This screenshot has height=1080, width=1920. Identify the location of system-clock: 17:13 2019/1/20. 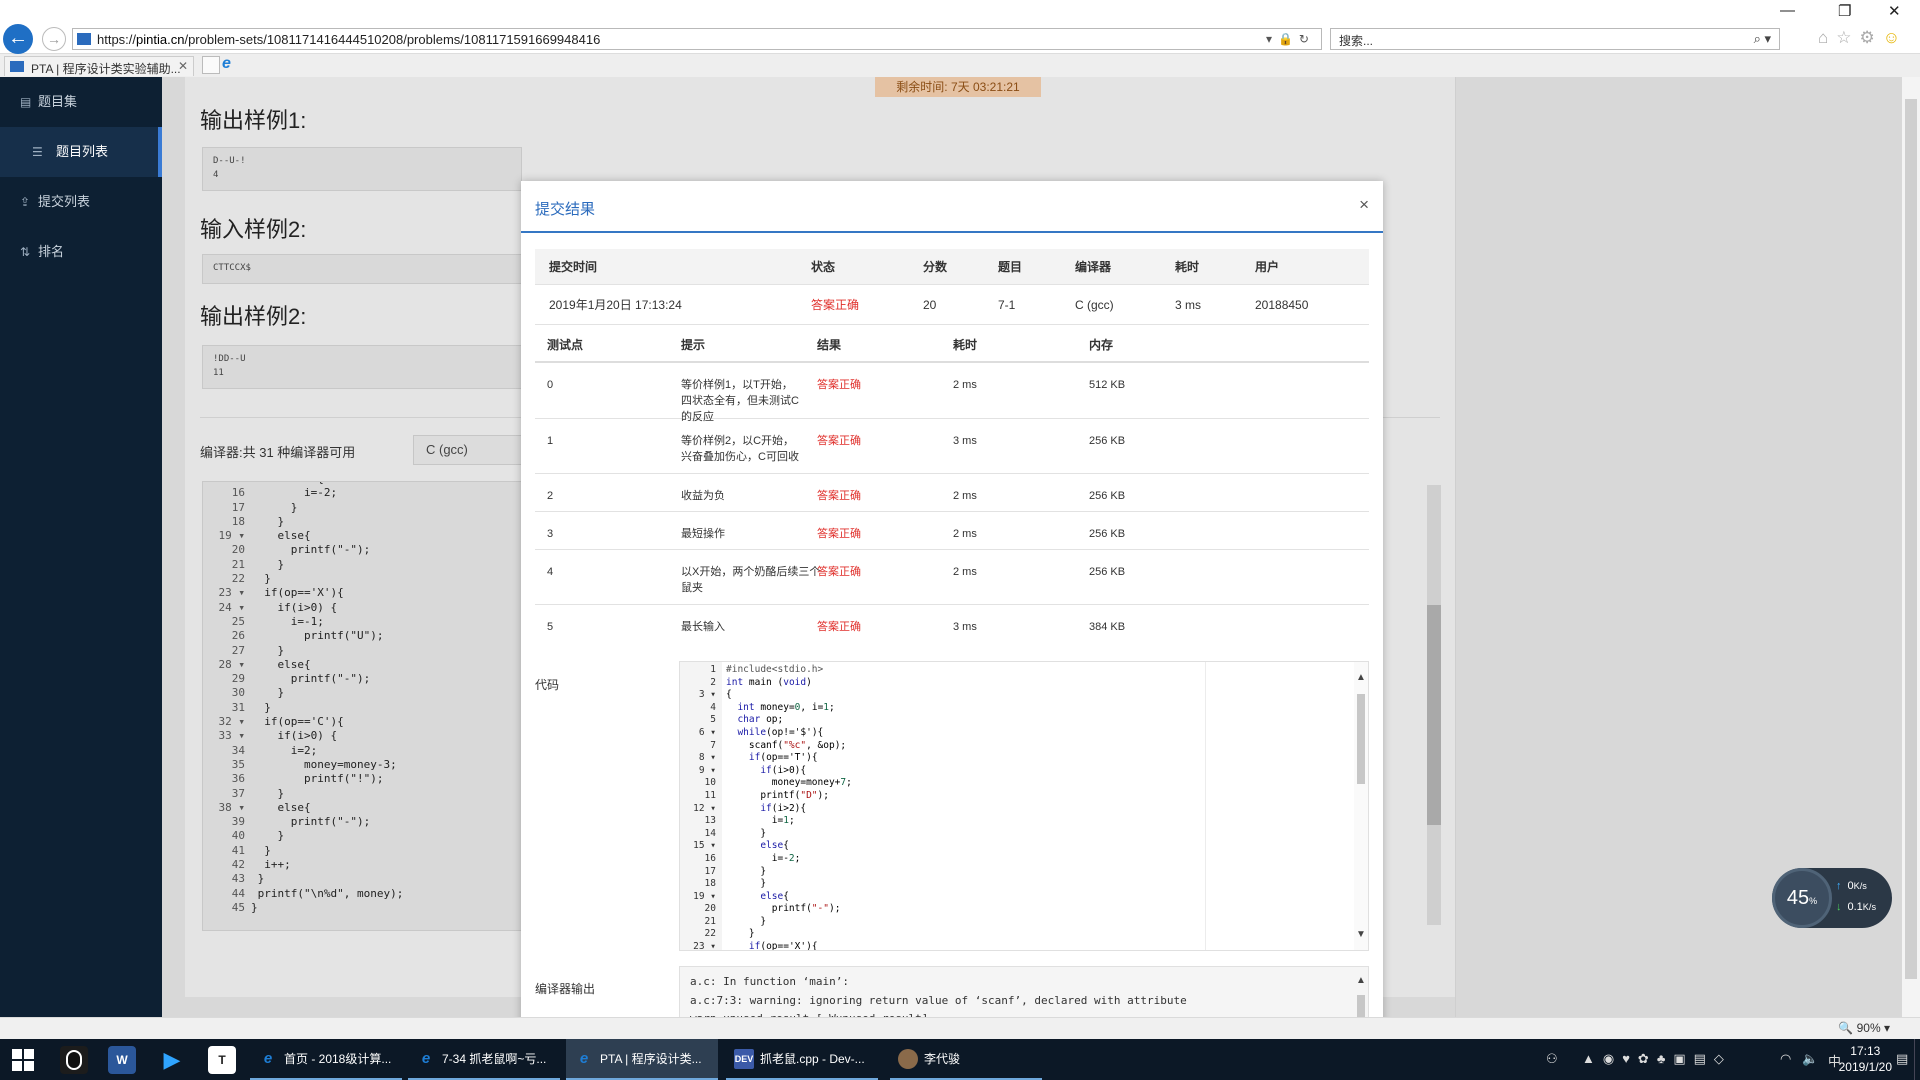
(1865, 1059).